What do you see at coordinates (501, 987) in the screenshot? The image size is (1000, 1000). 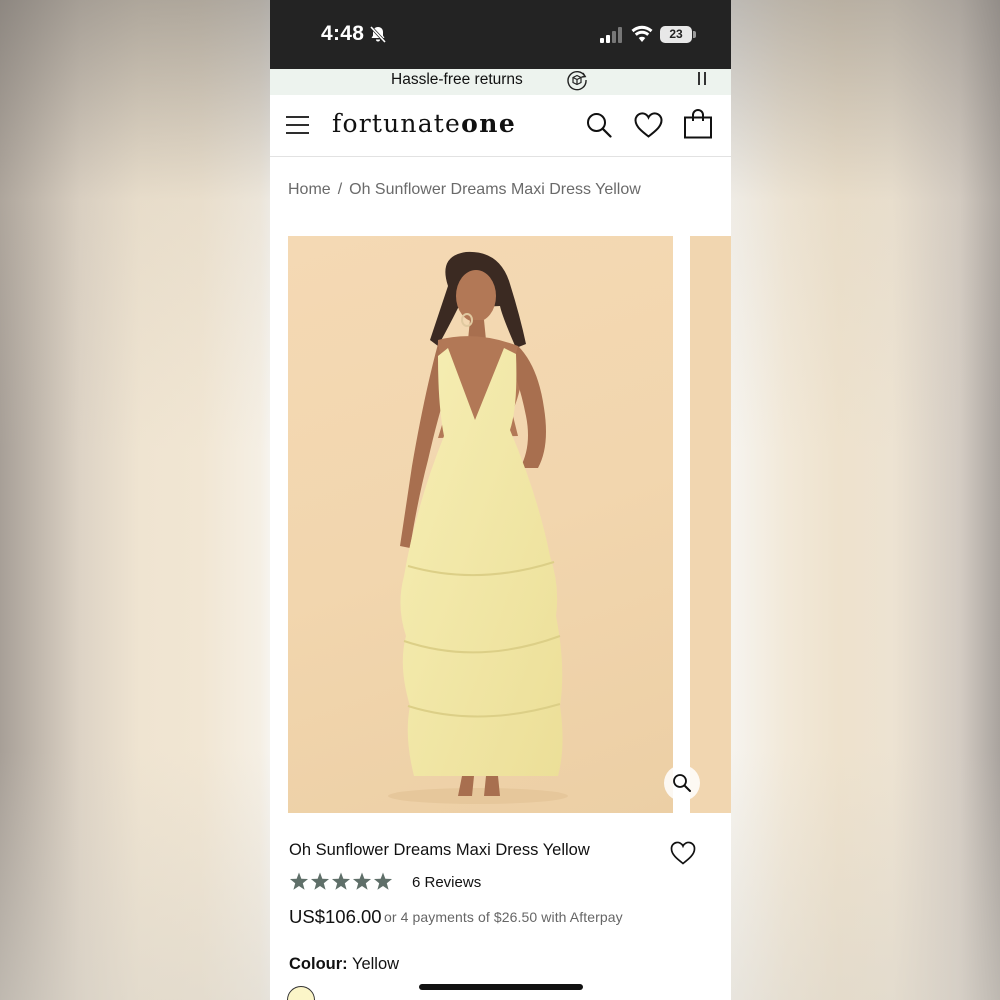 I see `home-indicator` at bounding box center [501, 987].